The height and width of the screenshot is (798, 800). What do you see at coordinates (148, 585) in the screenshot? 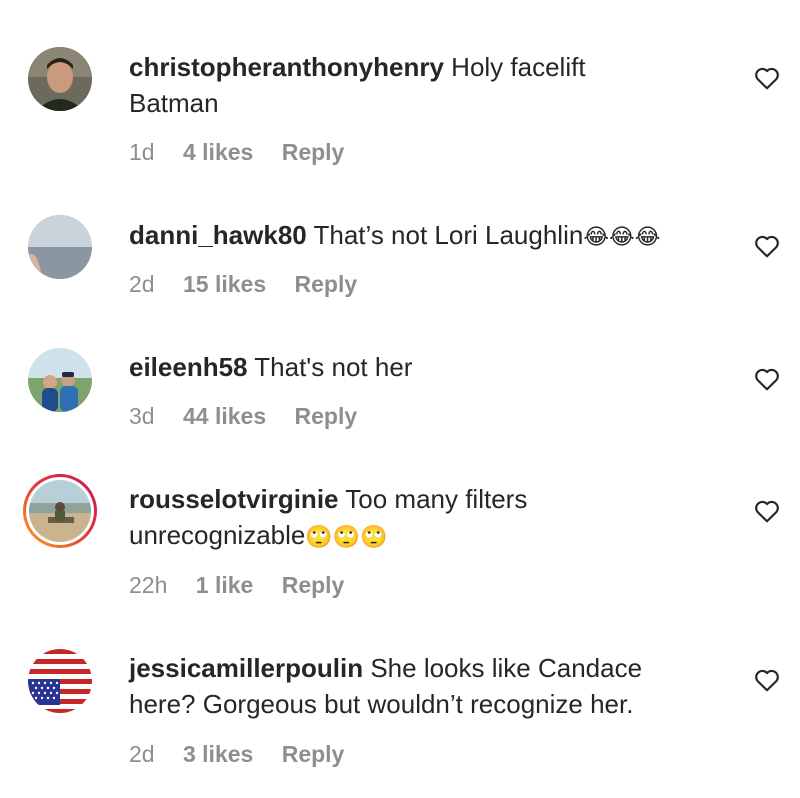
I see `comment-time: 22h` at bounding box center [148, 585].